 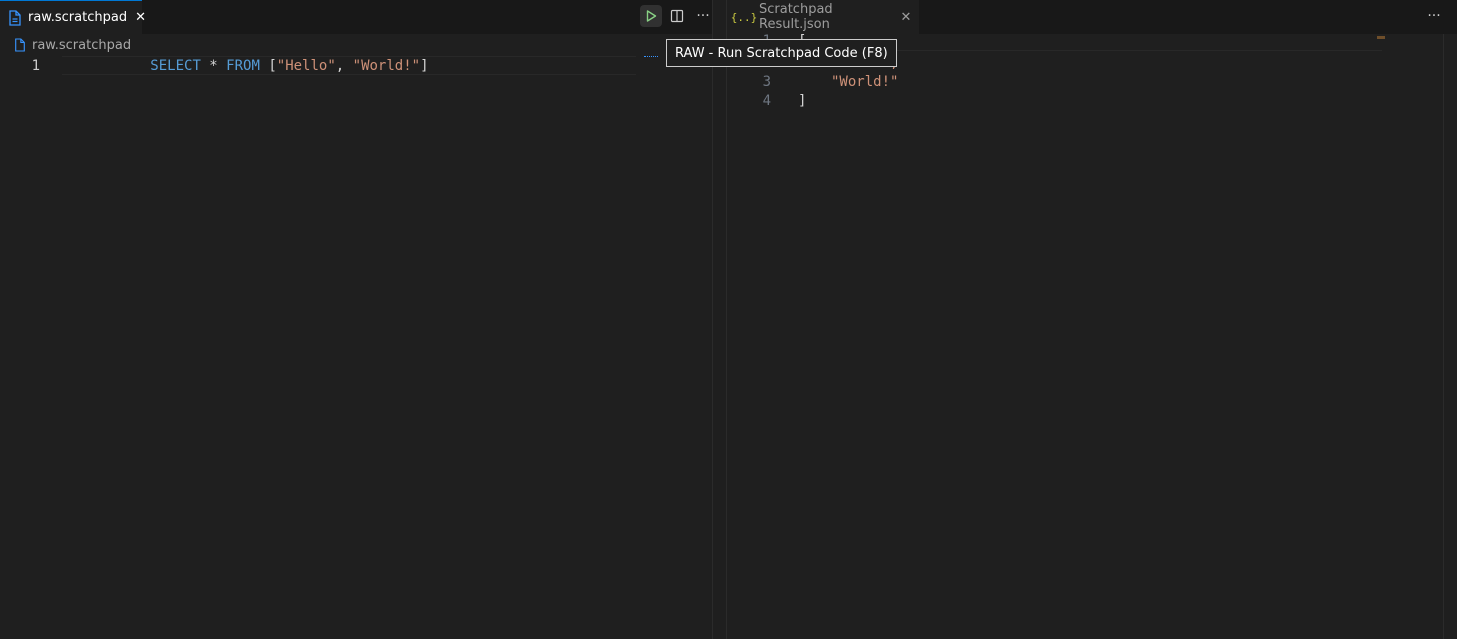 I want to click on run-button, so click(x=651, y=16).